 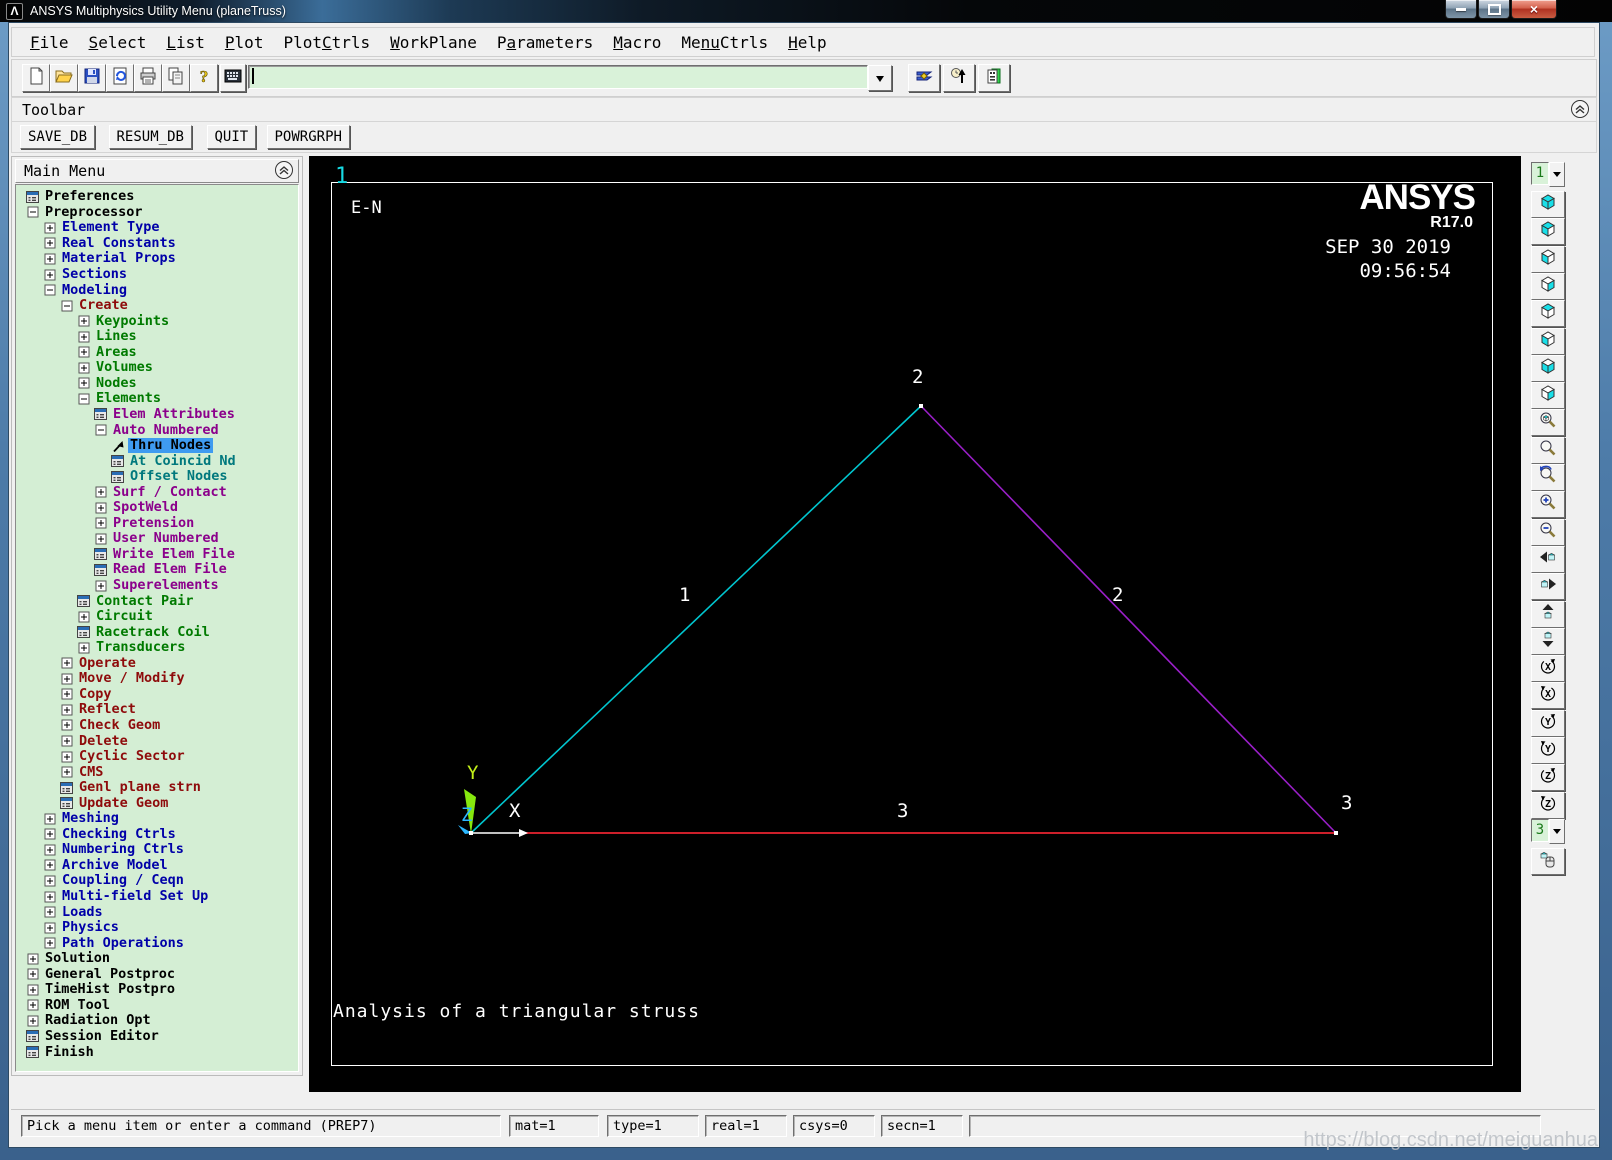 What do you see at coordinates (1548, 204) in the screenshot?
I see `iso-view-button` at bounding box center [1548, 204].